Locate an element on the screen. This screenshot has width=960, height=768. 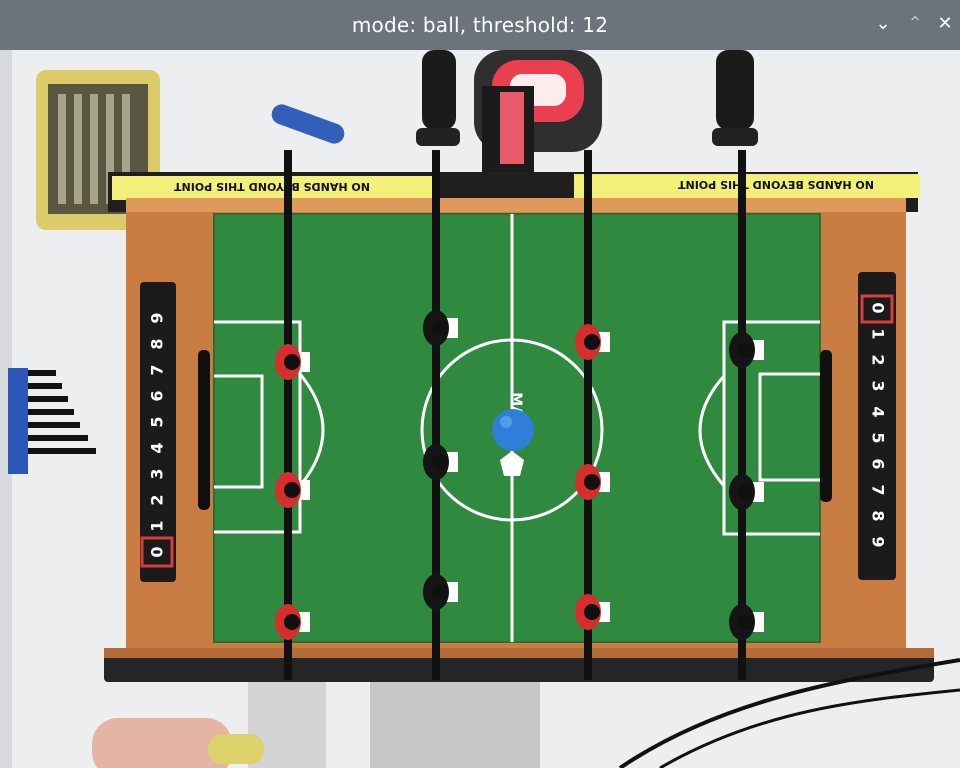
right-digits-2: 2 is located at coordinates (878, 359).